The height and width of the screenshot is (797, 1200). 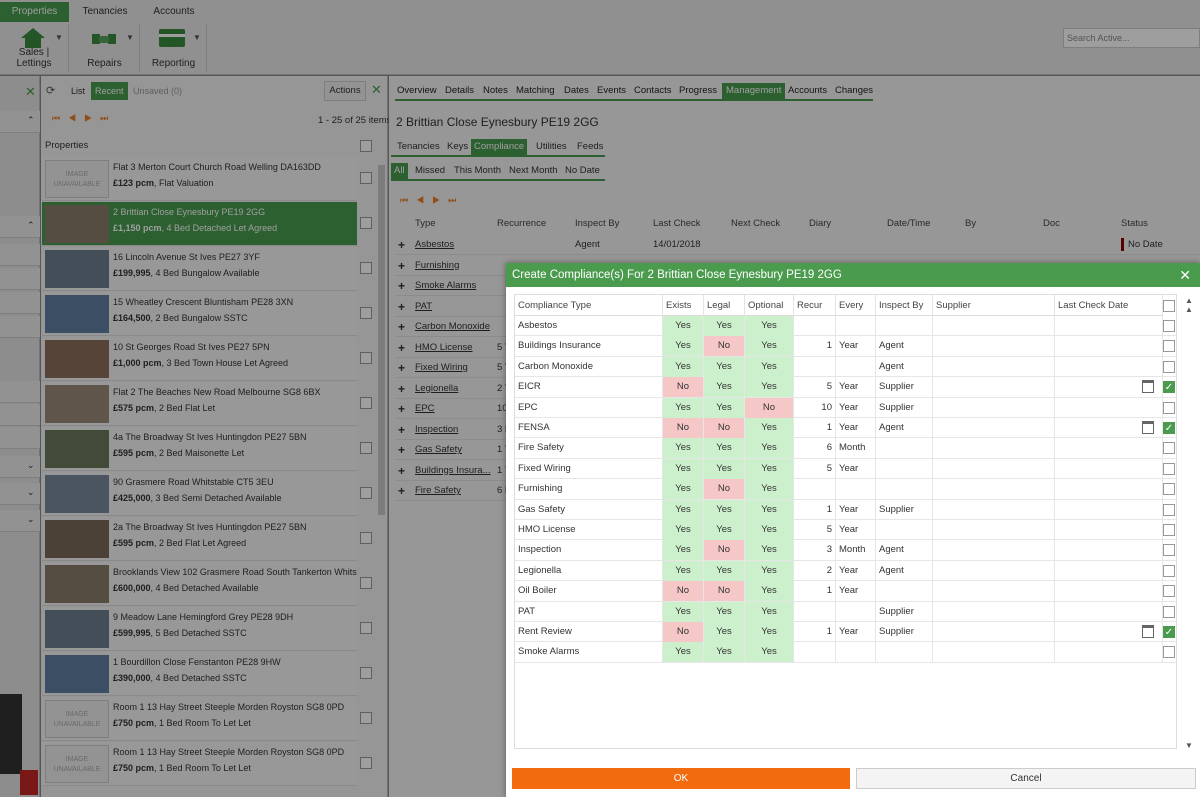 I want to click on table-scroll-up: ▲ ▲, so click(x=1189, y=305).